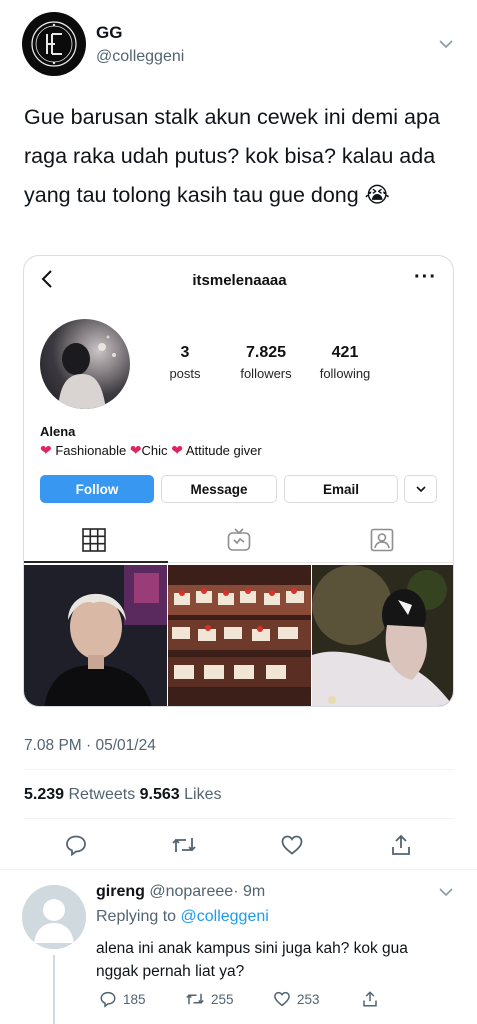  What do you see at coordinates (345, 352) in the screenshot?
I see `following-count: 421` at bounding box center [345, 352].